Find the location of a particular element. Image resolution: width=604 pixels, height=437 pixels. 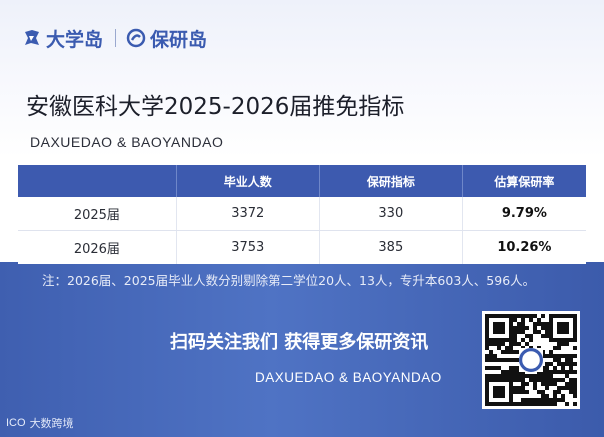

header-quota: 保研指标 is located at coordinates (390, 181).